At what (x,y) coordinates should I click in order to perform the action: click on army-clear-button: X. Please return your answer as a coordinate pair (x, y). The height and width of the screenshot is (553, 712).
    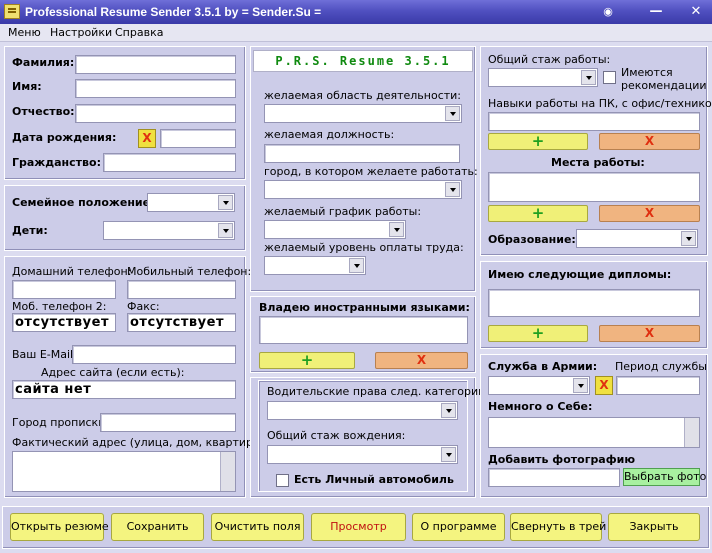
    Looking at the image, I should click on (604, 385).